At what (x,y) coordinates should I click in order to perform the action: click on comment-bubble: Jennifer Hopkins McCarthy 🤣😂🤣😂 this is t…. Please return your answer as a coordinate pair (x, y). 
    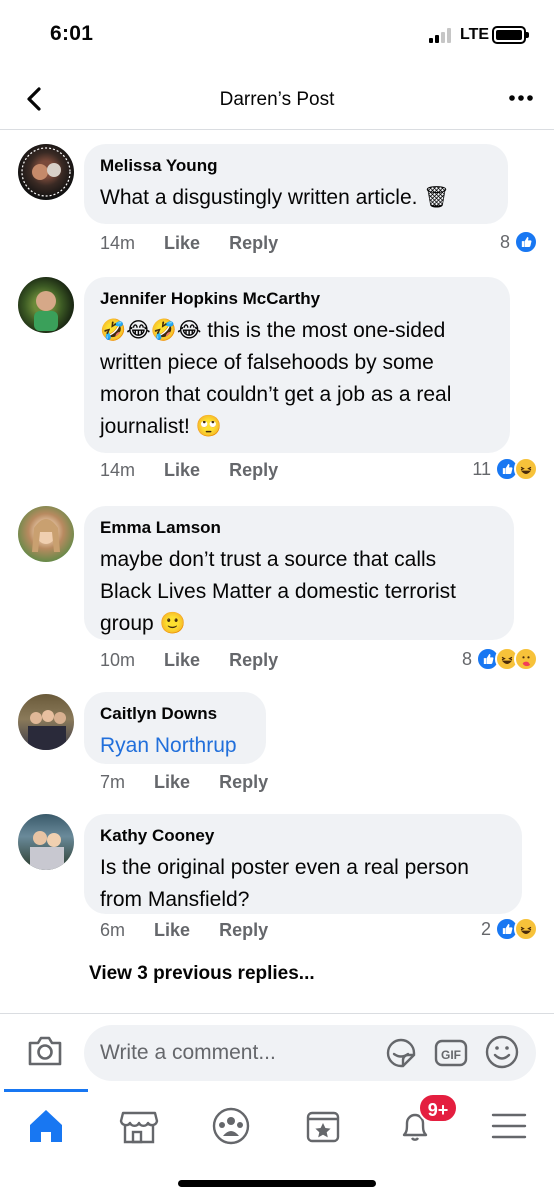
    Looking at the image, I should click on (297, 365).